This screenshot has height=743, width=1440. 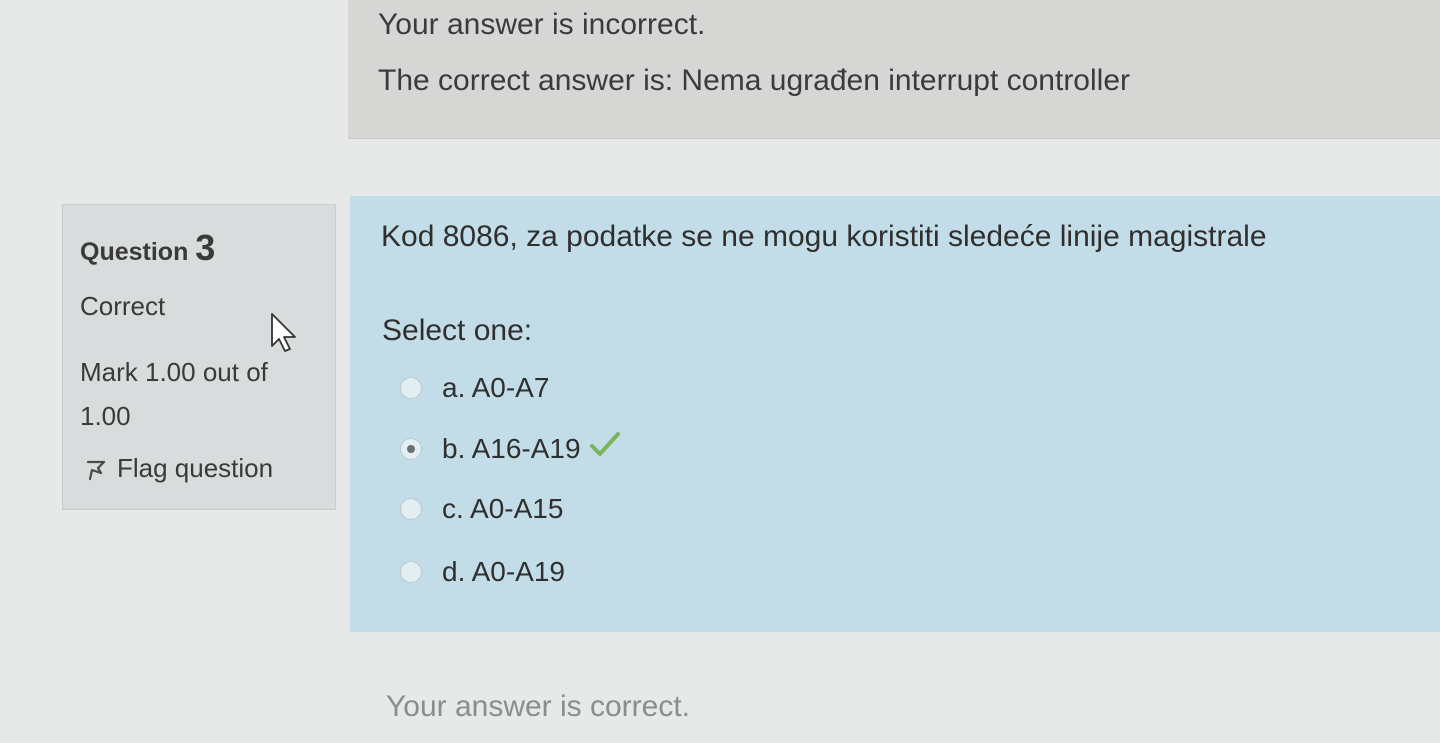 I want to click on answer-feedback: Your answer is correct., so click(x=538, y=706).